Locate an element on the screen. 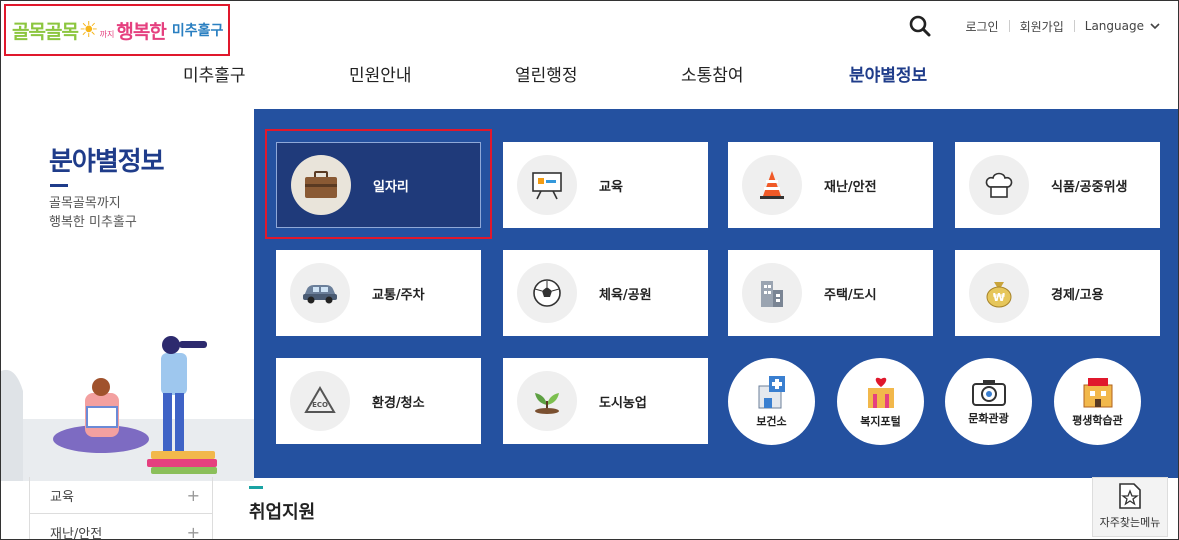  money-bag-icon: ₩ is located at coordinates (999, 293).